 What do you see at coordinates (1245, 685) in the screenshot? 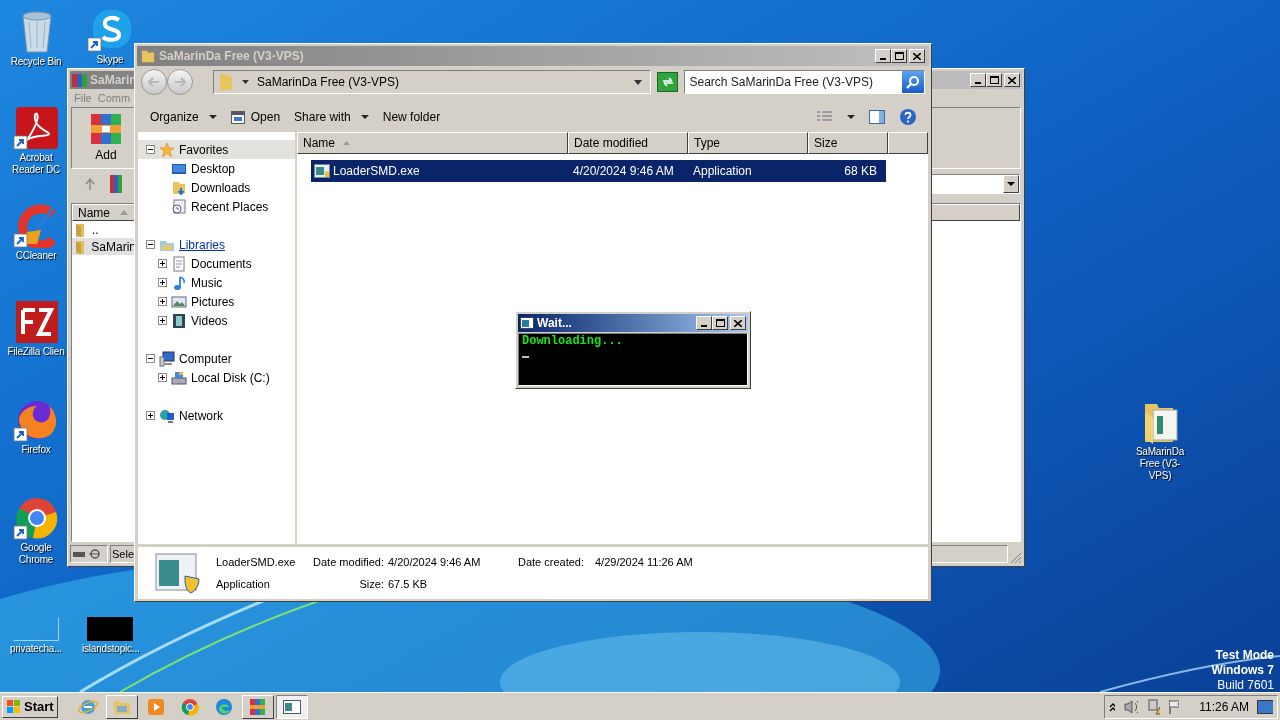
I see `watermark-text: Build 7601` at bounding box center [1245, 685].